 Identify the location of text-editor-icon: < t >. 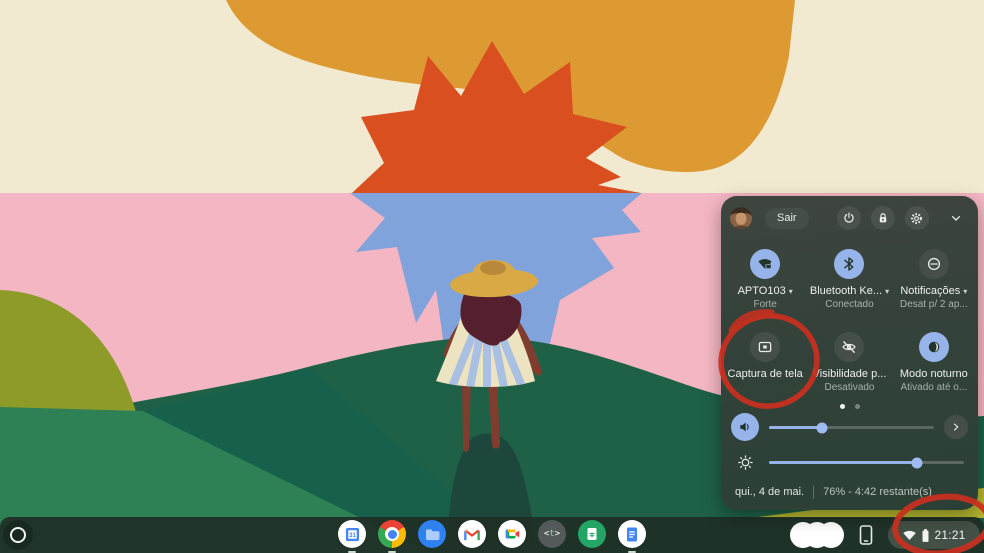
(552, 534).